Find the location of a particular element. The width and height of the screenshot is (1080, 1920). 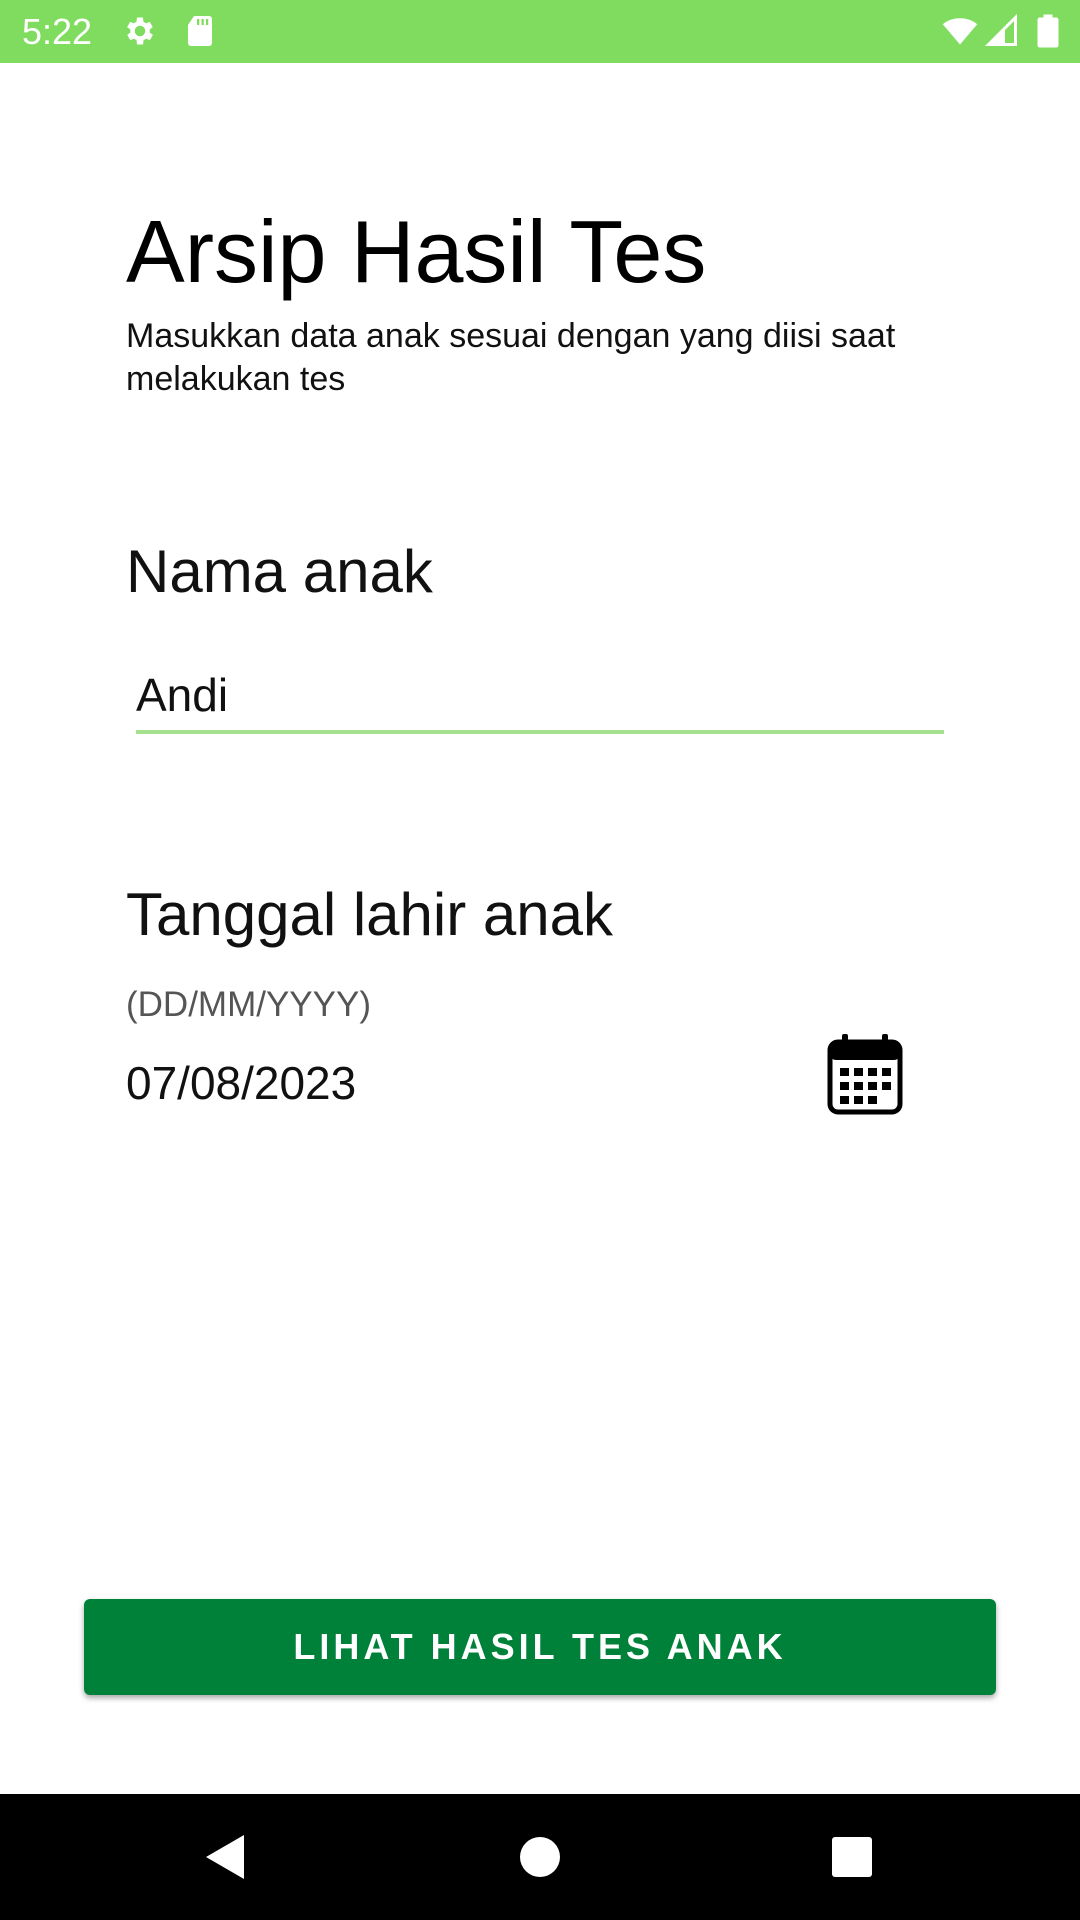

dob-format-hint: (DD/MM/YYYY) is located at coordinates (248, 1004).